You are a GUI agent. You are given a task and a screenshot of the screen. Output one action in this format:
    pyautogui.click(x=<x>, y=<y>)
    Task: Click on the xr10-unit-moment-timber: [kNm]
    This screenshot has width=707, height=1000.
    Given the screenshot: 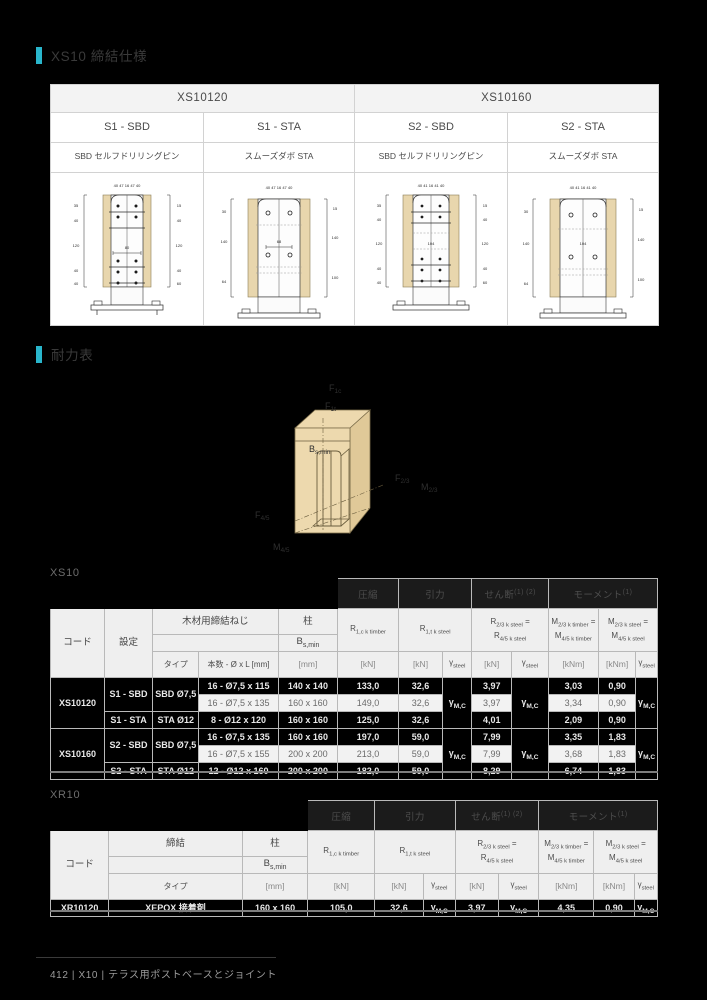 What is the action you would take?
    pyautogui.click(x=566, y=886)
    